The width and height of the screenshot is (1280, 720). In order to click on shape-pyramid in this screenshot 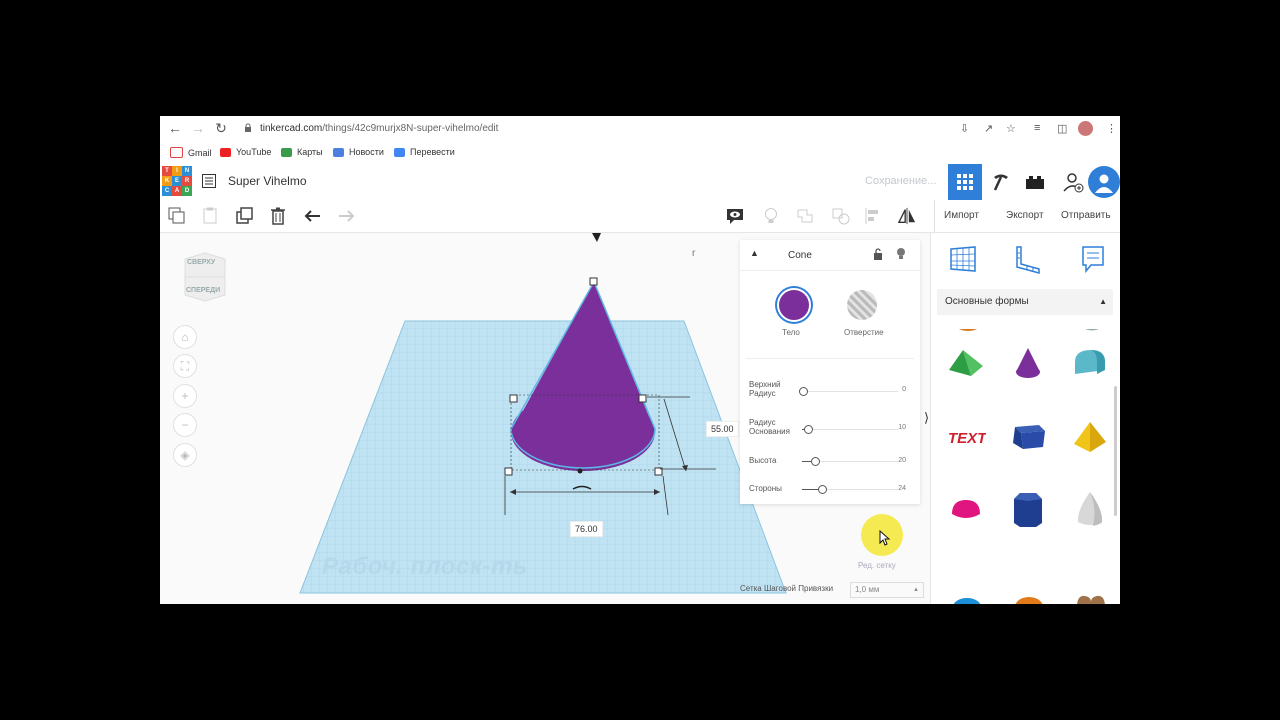, I will do `click(1087, 437)`.